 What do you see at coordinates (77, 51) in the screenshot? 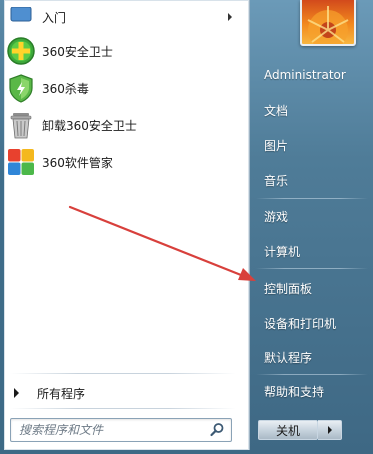
I see `program-label: 360安全卫士` at bounding box center [77, 51].